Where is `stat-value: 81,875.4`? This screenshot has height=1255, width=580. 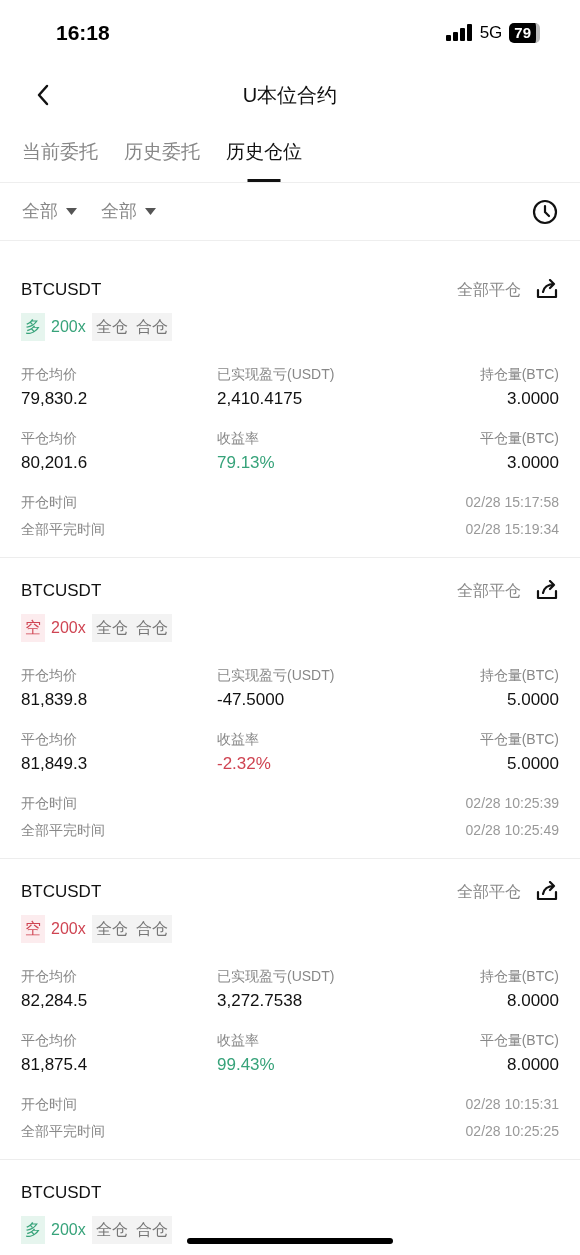
stat-value: 81,875.4 is located at coordinates (55, 1065).